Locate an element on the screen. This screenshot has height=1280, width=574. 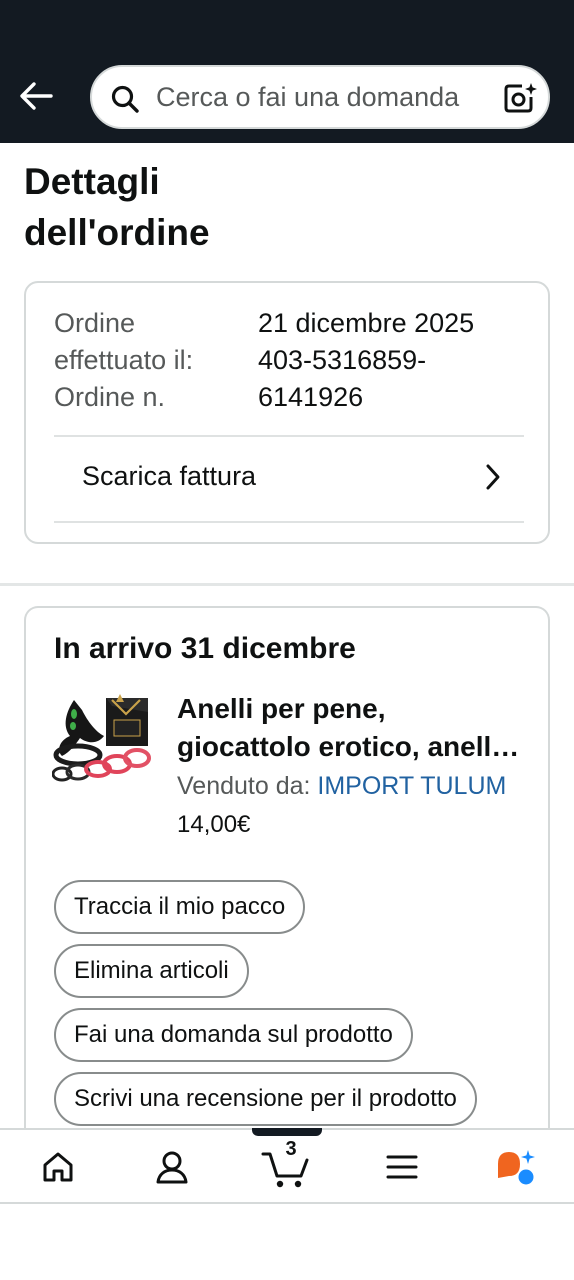
product-thumbnail is located at coordinates (102, 740).